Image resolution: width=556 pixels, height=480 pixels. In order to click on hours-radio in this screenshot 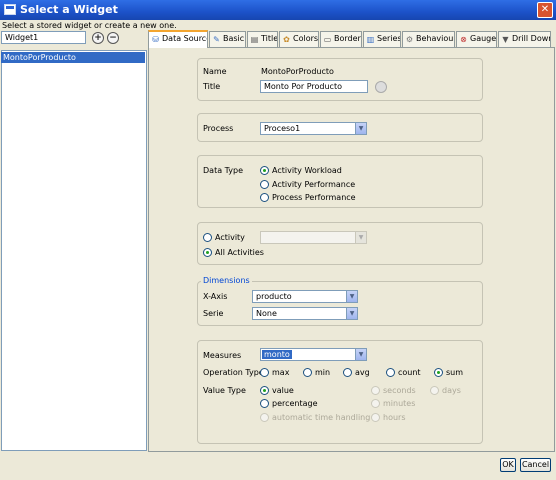, I will do `click(375, 417)`.